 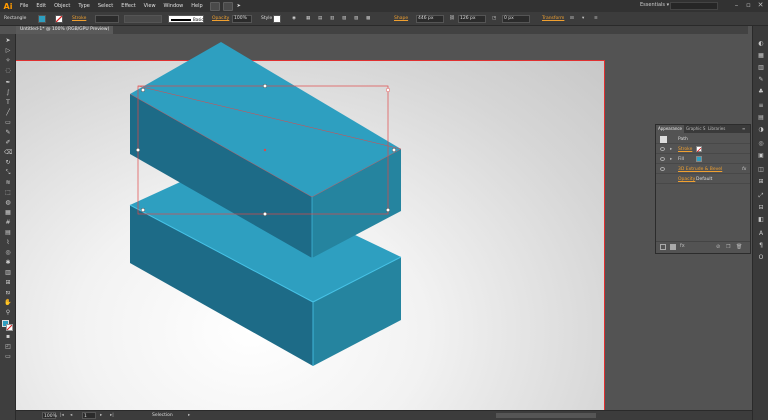 I want to click on gradient-tool-icon: ▤, so click(x=8, y=233).